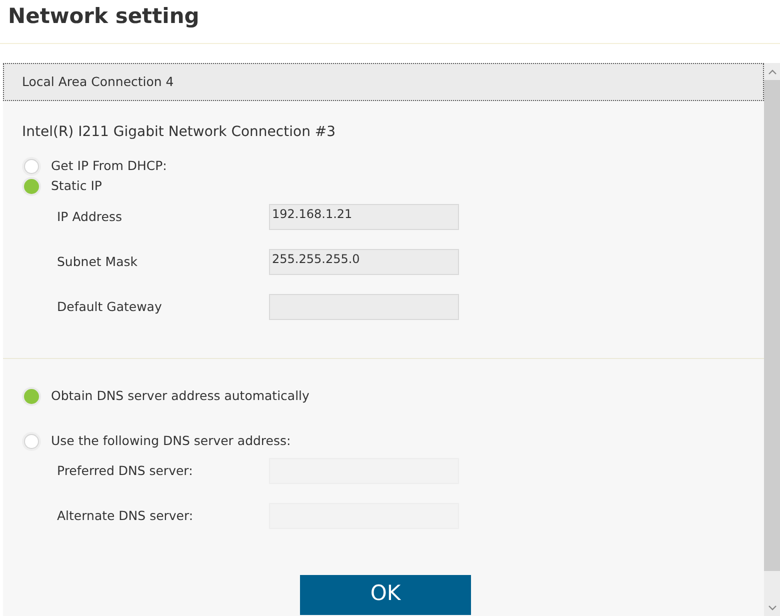 The image size is (780, 616). Describe the element at coordinates (364, 262) in the screenshot. I see `input-field: 255.255.255.0` at that location.